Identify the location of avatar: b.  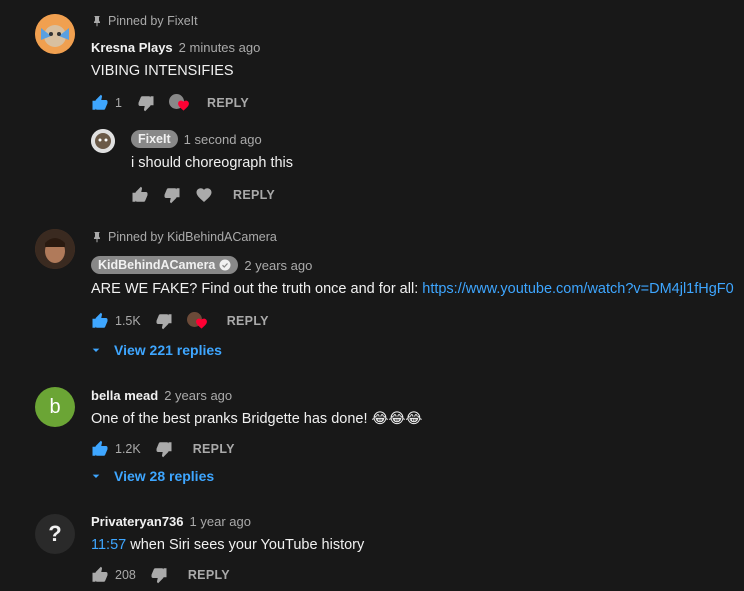
(55, 407).